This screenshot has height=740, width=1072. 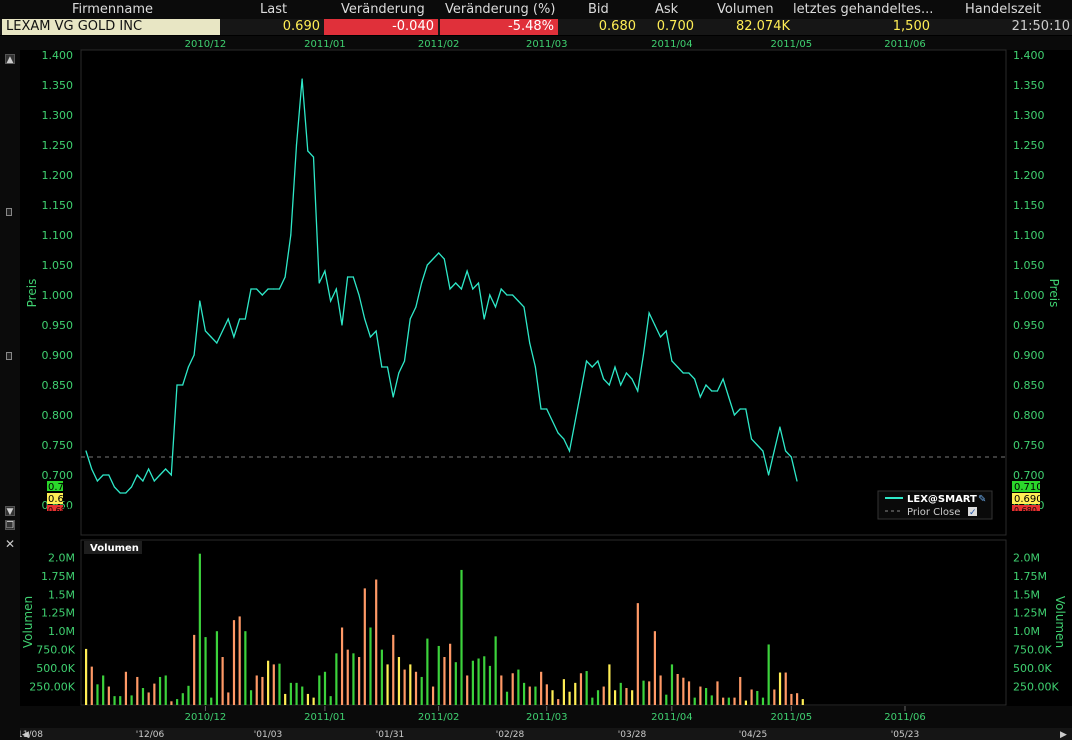 What do you see at coordinates (598, 9) in the screenshot?
I see `col-bid: Bid` at bounding box center [598, 9].